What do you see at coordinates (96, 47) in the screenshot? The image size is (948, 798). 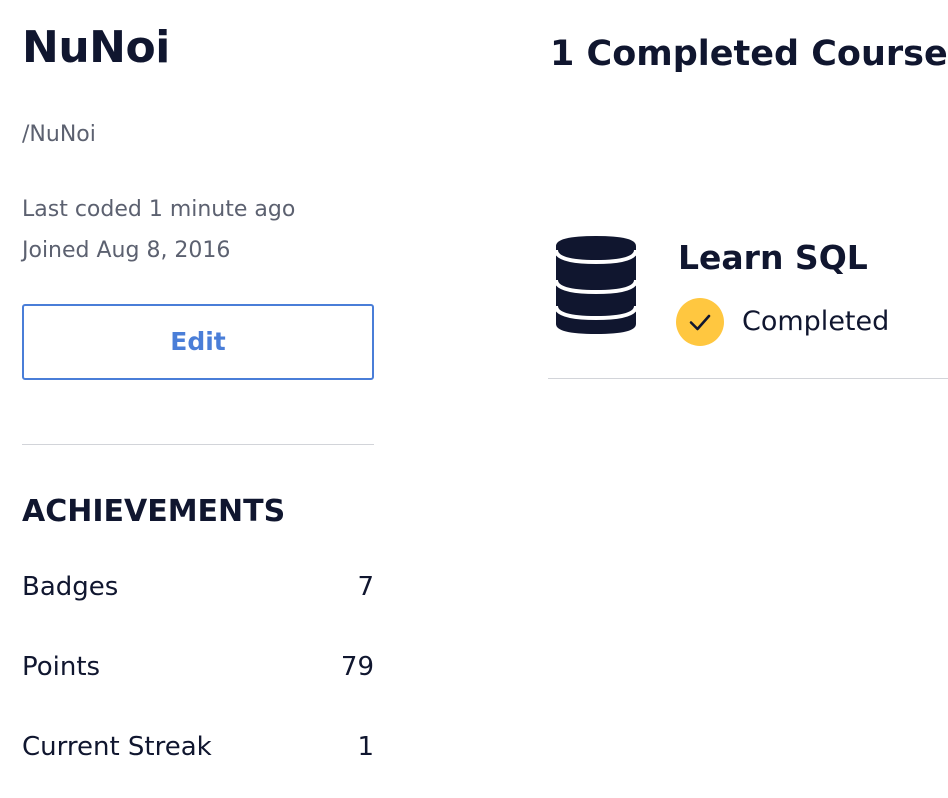 I see `profile-username: NuNoi` at bounding box center [96, 47].